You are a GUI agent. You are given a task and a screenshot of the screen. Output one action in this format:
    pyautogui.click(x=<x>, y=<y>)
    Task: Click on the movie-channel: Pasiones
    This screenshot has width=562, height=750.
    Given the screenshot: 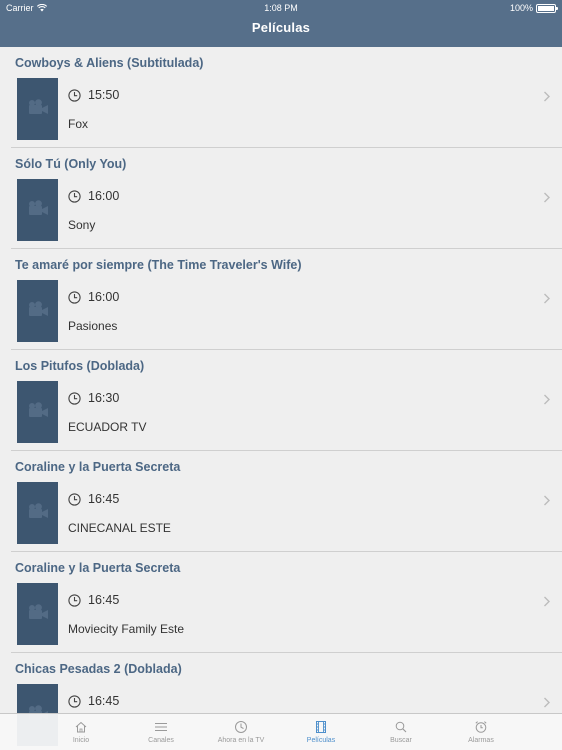 What is the action you would take?
    pyautogui.click(x=93, y=326)
    